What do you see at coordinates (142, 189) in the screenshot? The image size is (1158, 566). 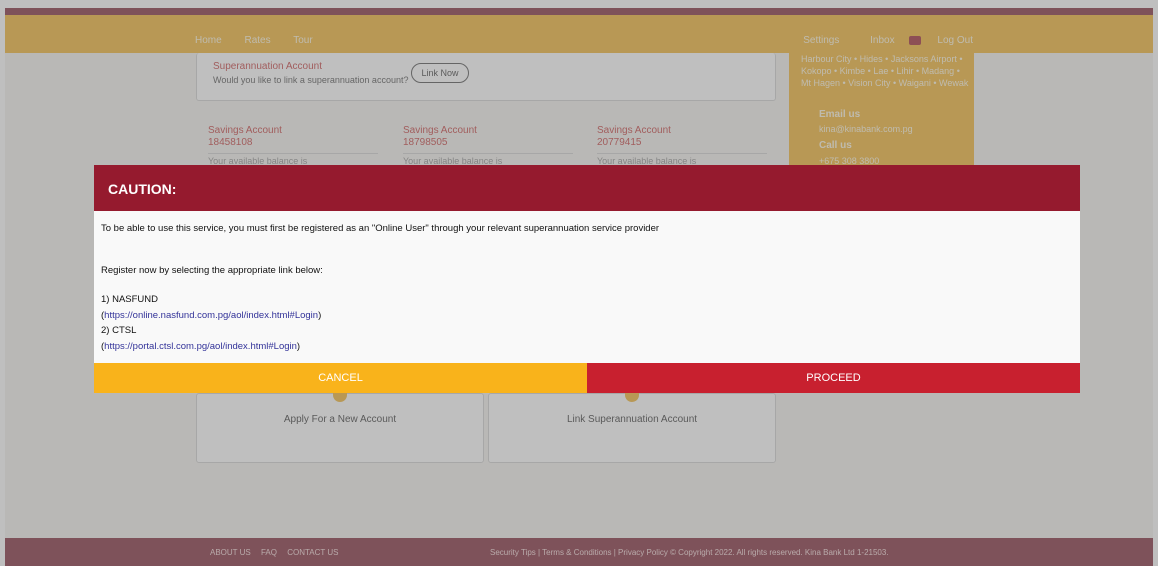 I see `modal-title: CAUTION:` at bounding box center [142, 189].